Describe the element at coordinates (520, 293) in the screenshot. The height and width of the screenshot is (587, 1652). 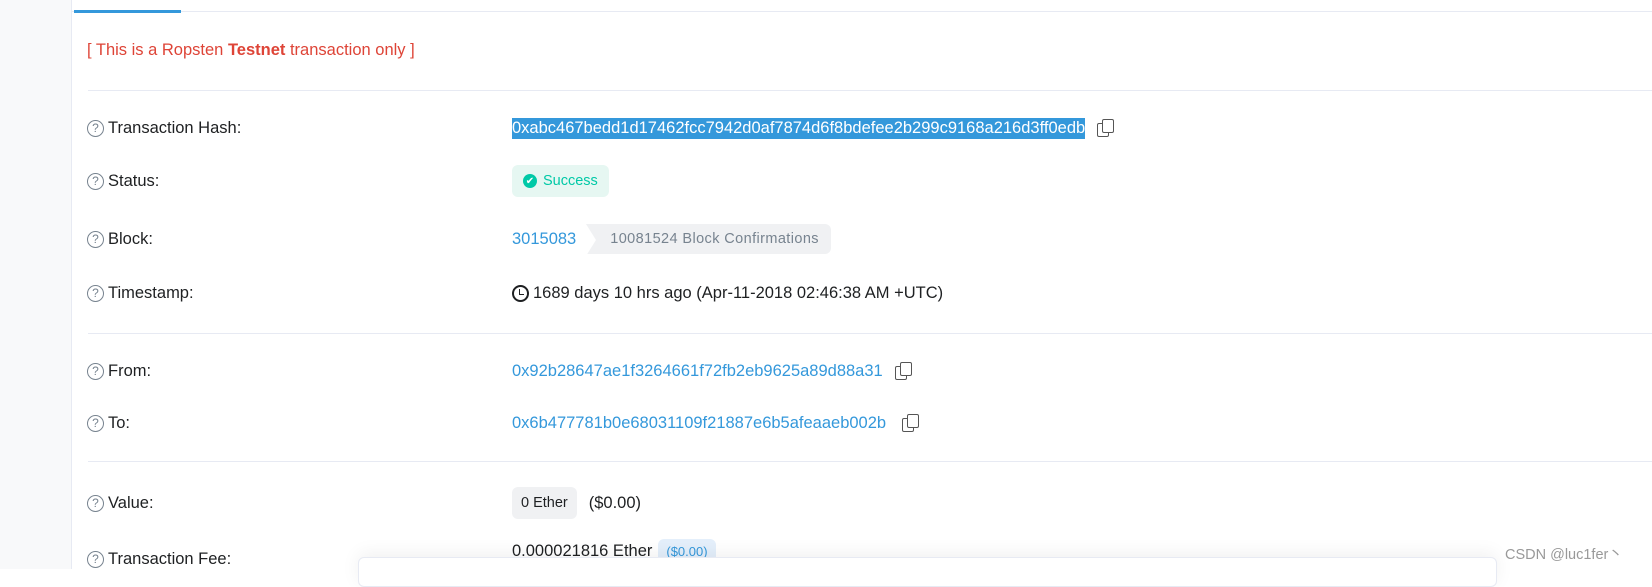
I see `clock-icon` at that location.